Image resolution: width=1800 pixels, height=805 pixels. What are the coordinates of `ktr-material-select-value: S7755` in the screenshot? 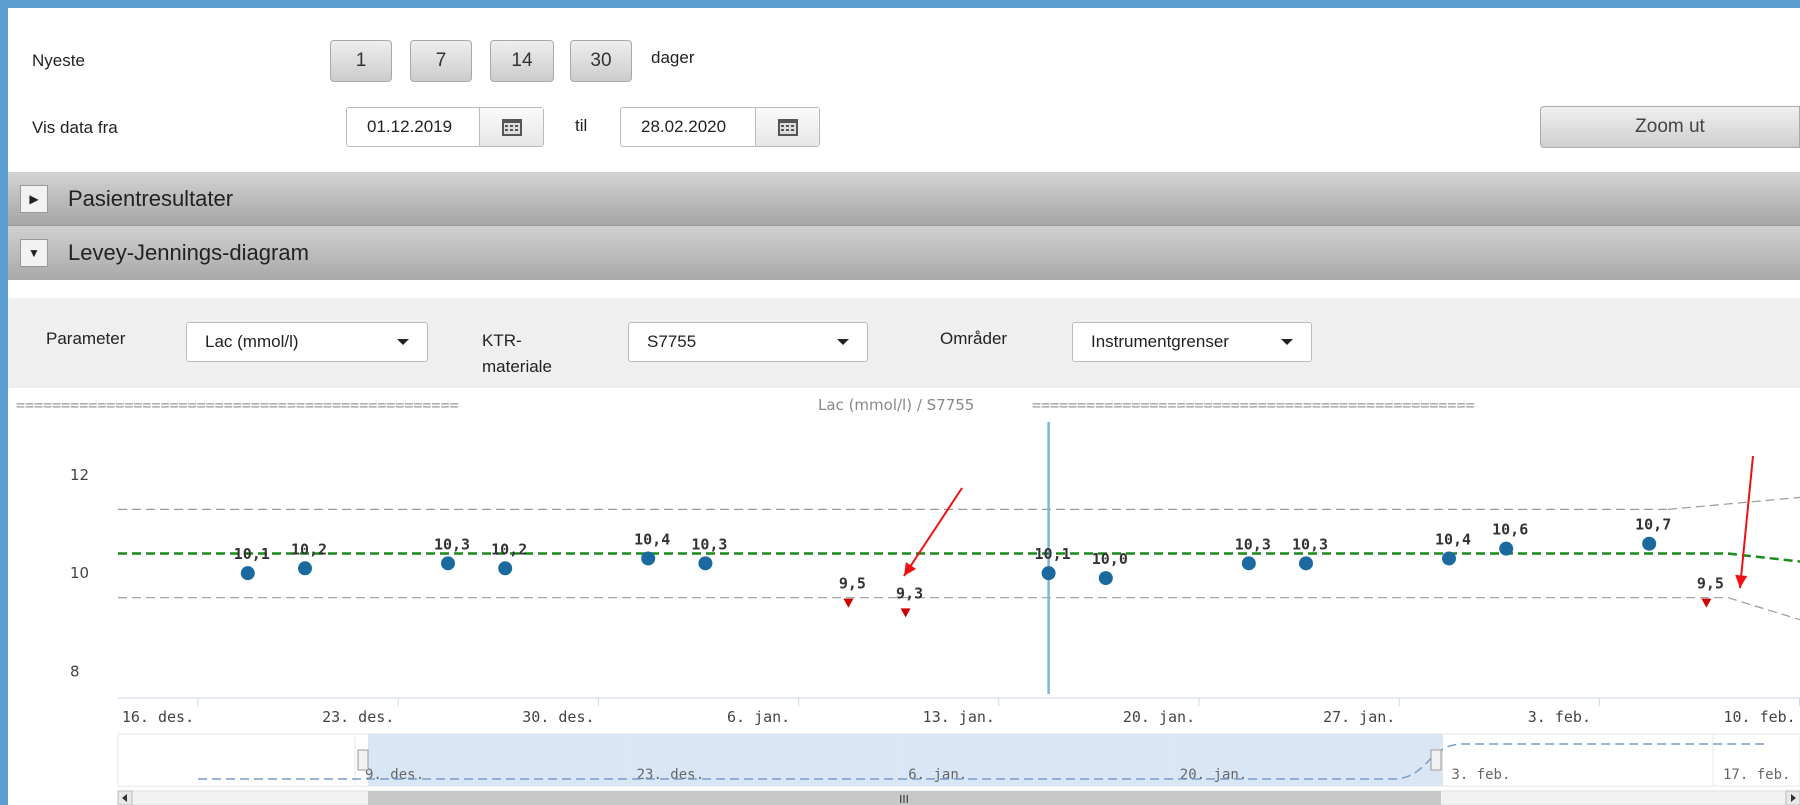 It's located at (672, 341).